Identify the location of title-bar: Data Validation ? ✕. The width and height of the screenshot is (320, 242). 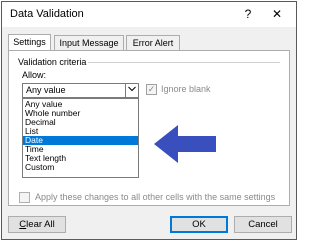
(149, 14).